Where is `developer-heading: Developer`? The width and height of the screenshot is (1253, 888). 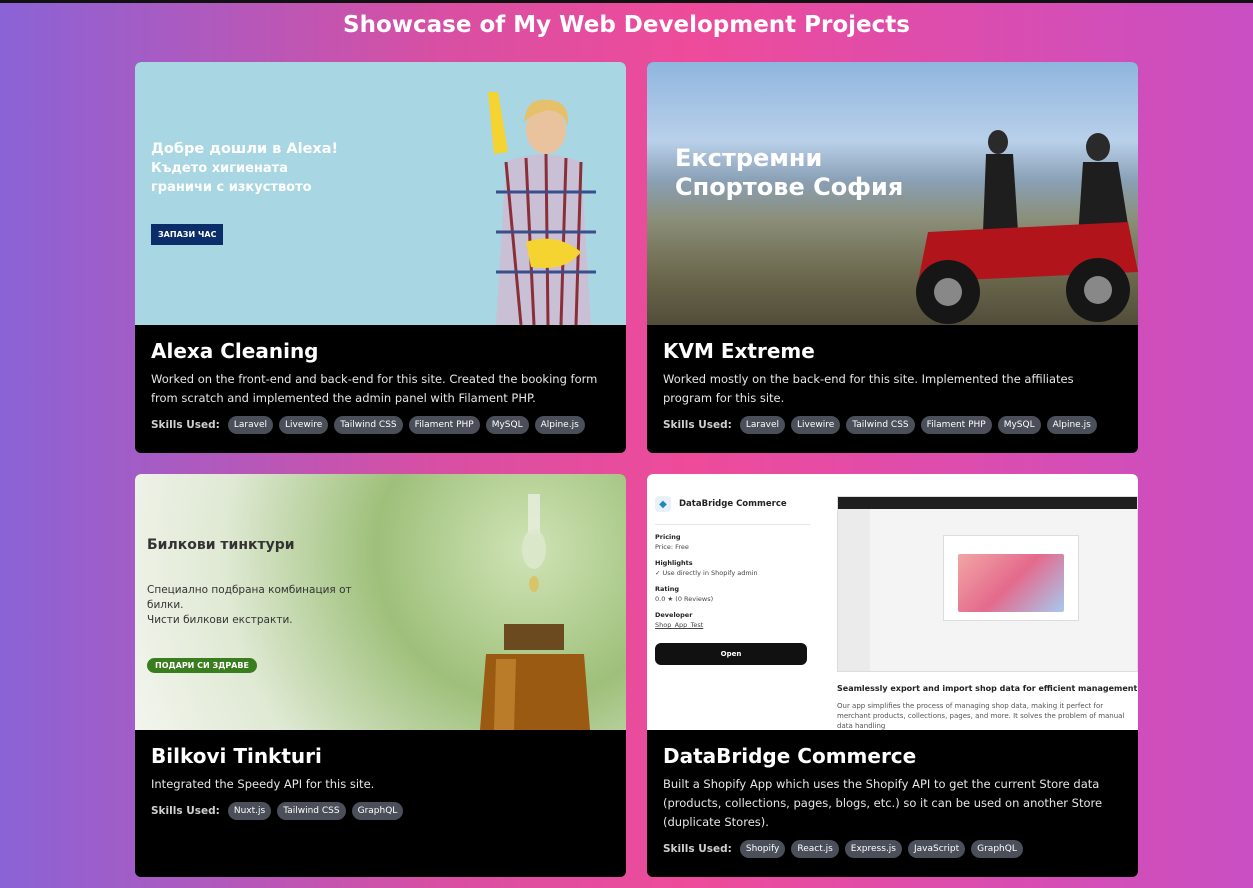 developer-heading: Developer is located at coordinates (674, 615).